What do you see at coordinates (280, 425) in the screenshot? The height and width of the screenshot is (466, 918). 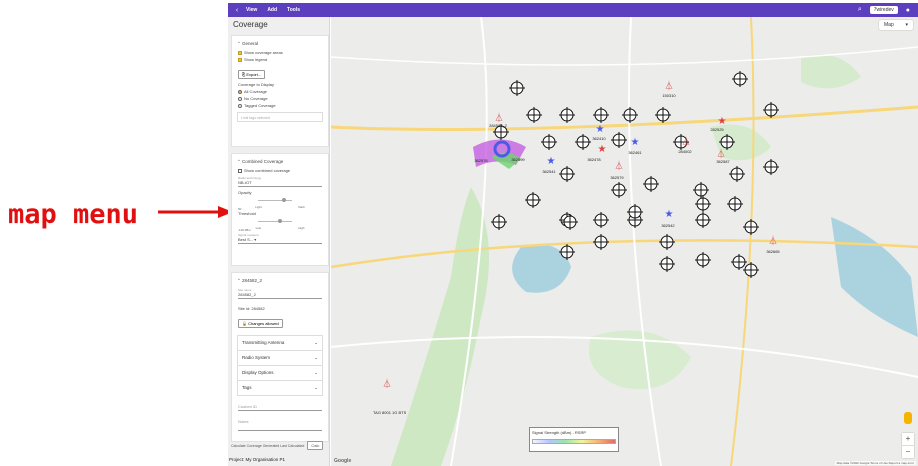 I see `notes-field: Notes` at bounding box center [280, 425].